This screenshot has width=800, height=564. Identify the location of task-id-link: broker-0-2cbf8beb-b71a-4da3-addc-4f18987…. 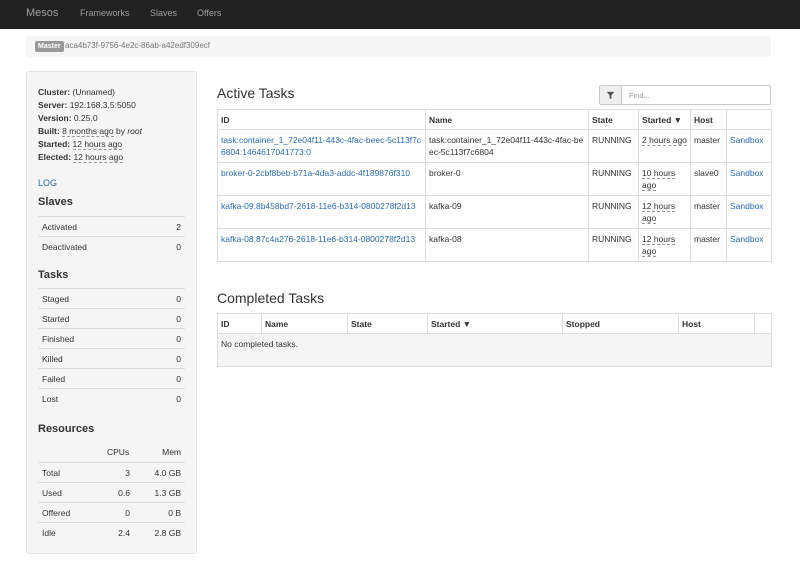
(315, 173).